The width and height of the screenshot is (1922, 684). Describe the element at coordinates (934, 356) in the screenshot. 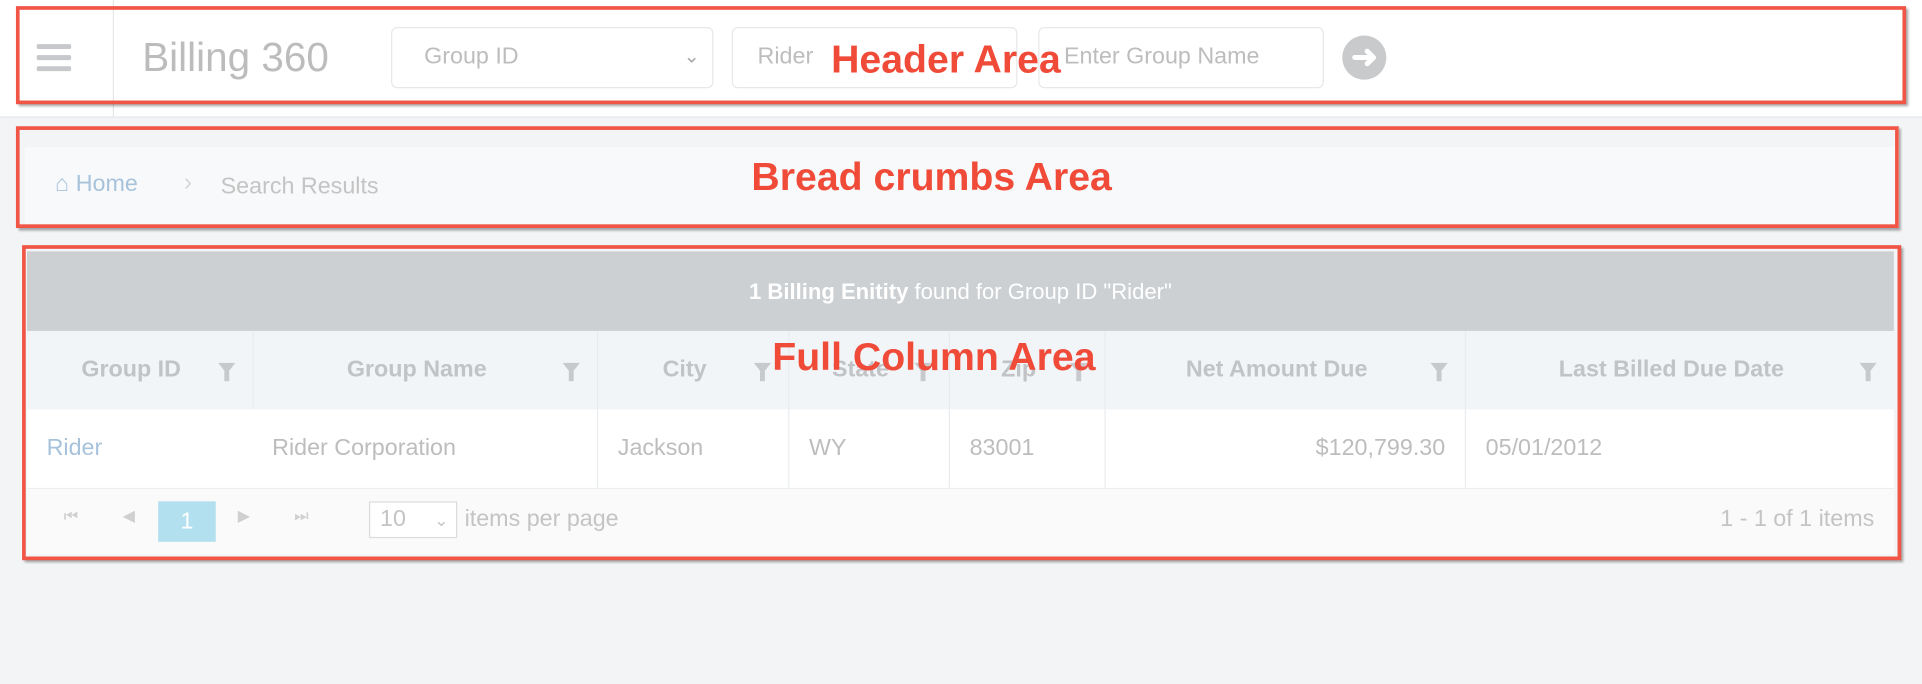

I see `annotation-label-grid: Full Column Area` at that location.